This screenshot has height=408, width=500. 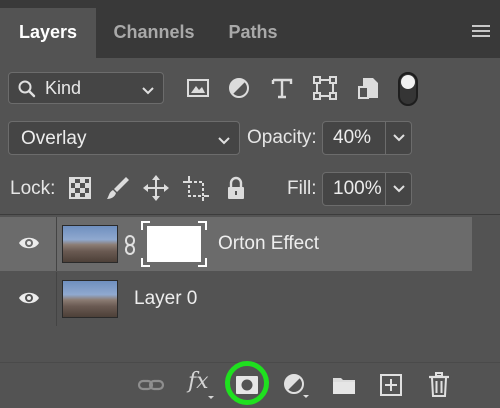 I want to click on adjustment-filter-icon, so click(x=239, y=88).